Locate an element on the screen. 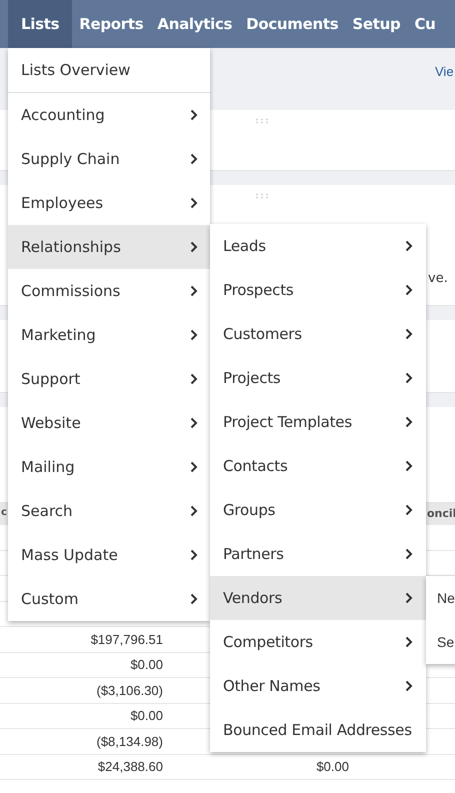  menu-item: Ne is located at coordinates (440, 598).